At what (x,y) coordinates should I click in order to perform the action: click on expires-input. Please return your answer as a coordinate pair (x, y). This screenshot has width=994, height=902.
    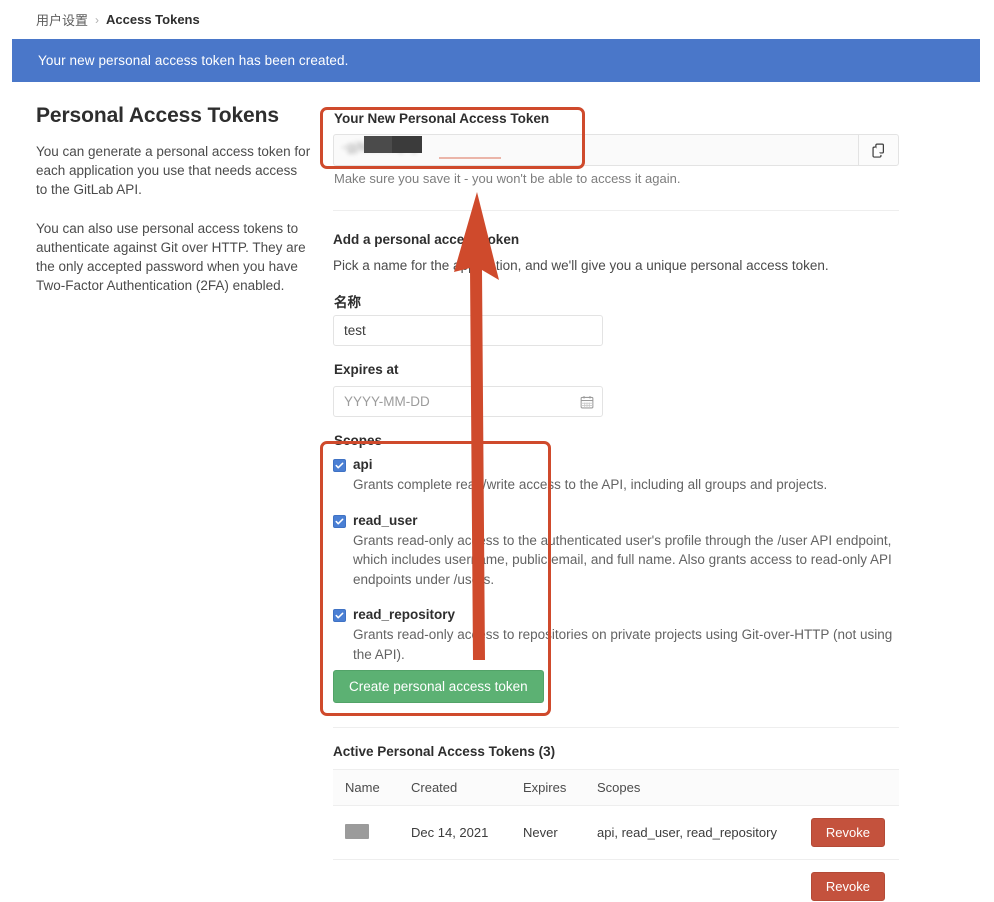
    Looking at the image, I should click on (457, 401).